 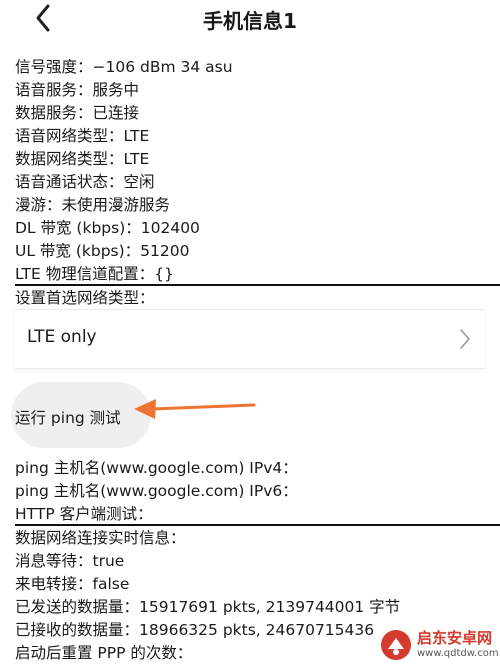 What do you see at coordinates (195, 630) in the screenshot?
I see `data-received-text: 已接收的数据量：18966325 pkts, 24670715436` at bounding box center [195, 630].